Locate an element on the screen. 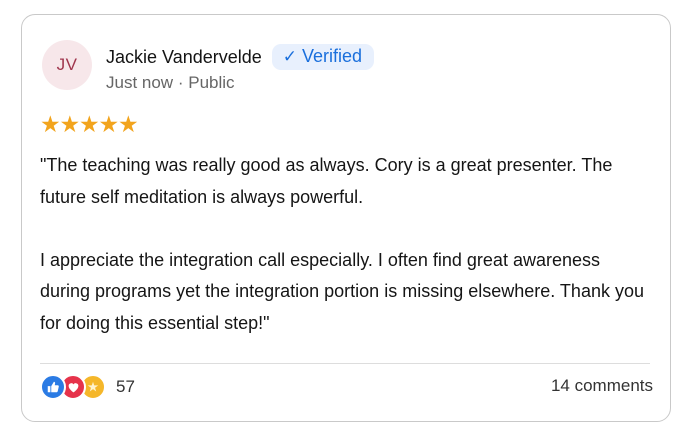 The width and height of the screenshot is (700, 430). star-rating: ★ ★ ★ ★ ★ is located at coordinates (89, 125).